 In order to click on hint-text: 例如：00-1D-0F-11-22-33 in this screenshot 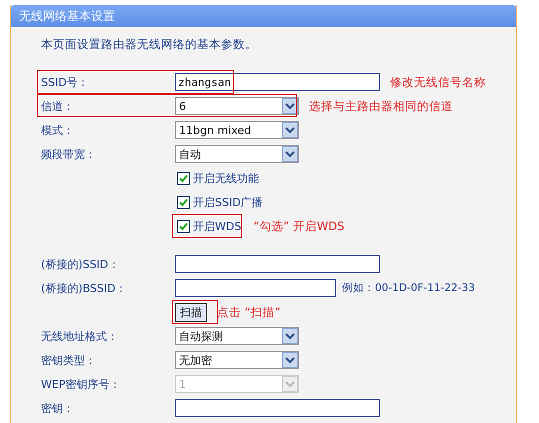, I will do `click(408, 288)`.